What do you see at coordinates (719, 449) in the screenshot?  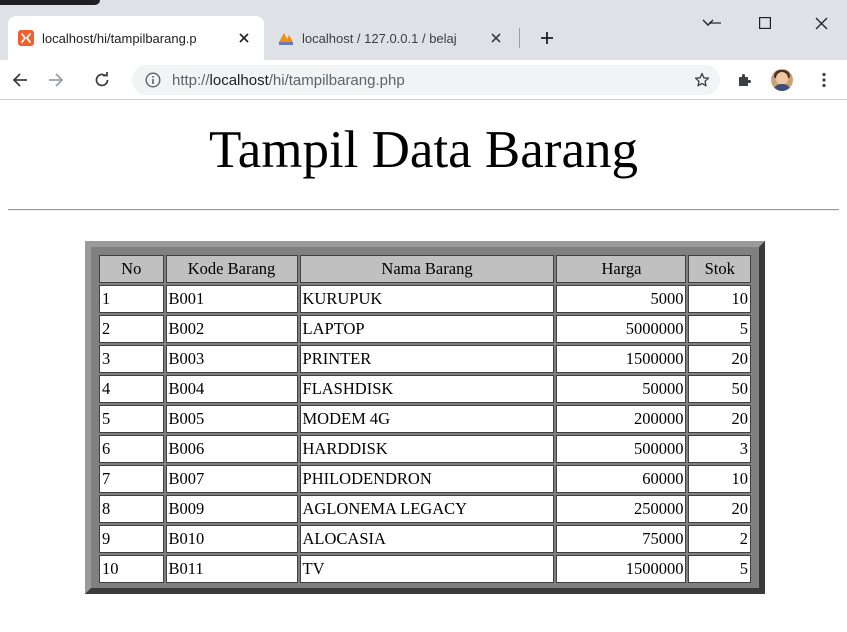 I see `cell-stok: 3` at bounding box center [719, 449].